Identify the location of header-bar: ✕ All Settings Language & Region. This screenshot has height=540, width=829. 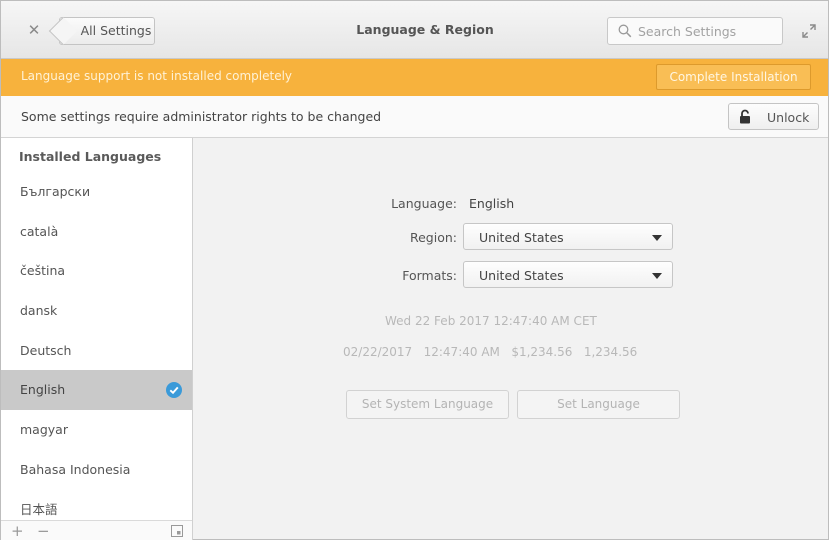
(414, 30).